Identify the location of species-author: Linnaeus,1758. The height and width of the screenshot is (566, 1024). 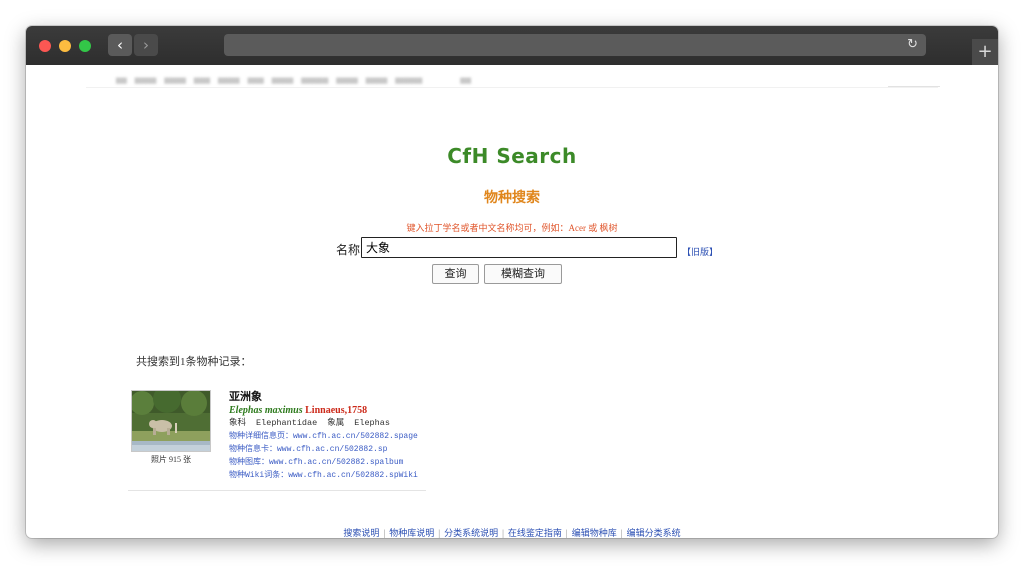
(336, 410).